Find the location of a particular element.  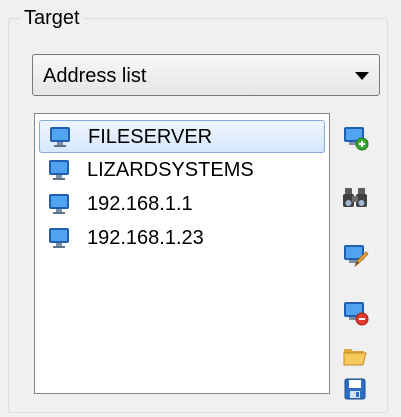

list-item-label: FILESERVER is located at coordinates (150, 137).